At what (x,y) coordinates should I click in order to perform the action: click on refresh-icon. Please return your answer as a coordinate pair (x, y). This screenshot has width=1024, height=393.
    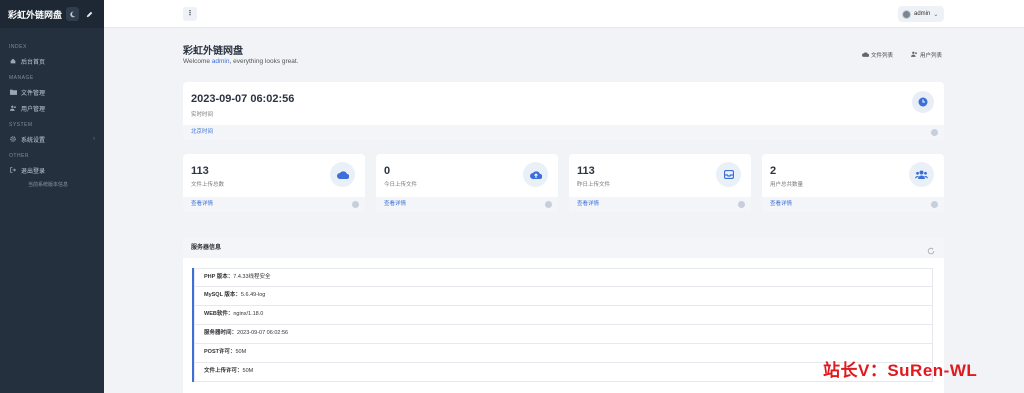
    Looking at the image, I should click on (931, 254).